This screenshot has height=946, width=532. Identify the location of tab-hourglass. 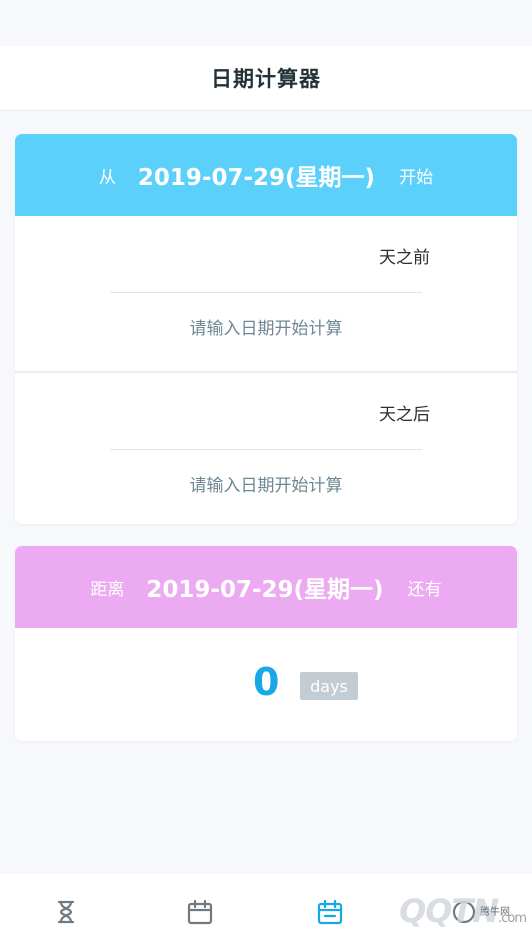
(66, 912).